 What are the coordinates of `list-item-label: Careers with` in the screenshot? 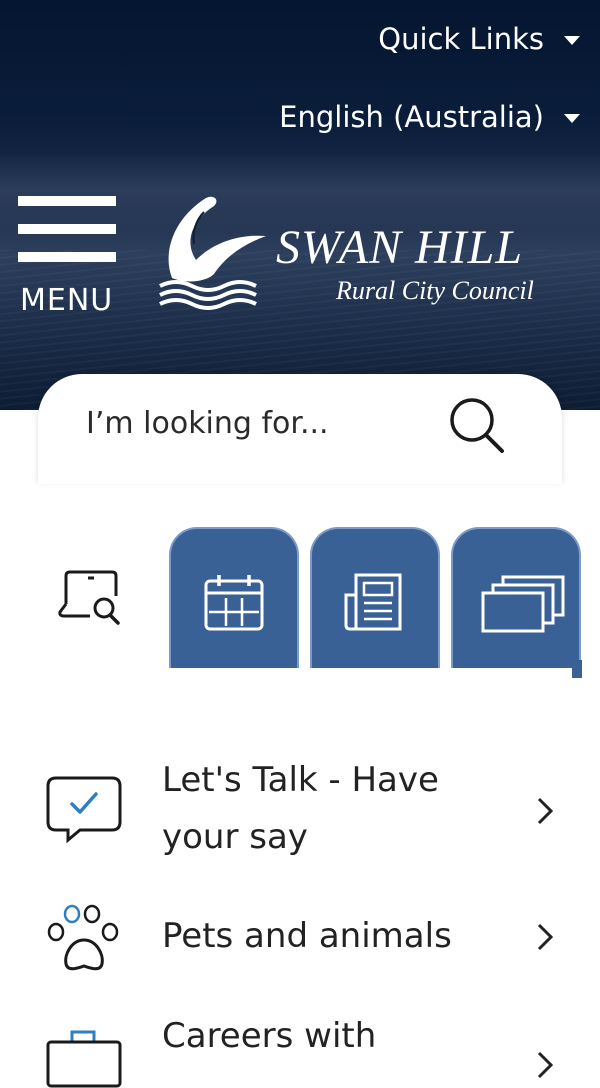 It's located at (269, 1036).